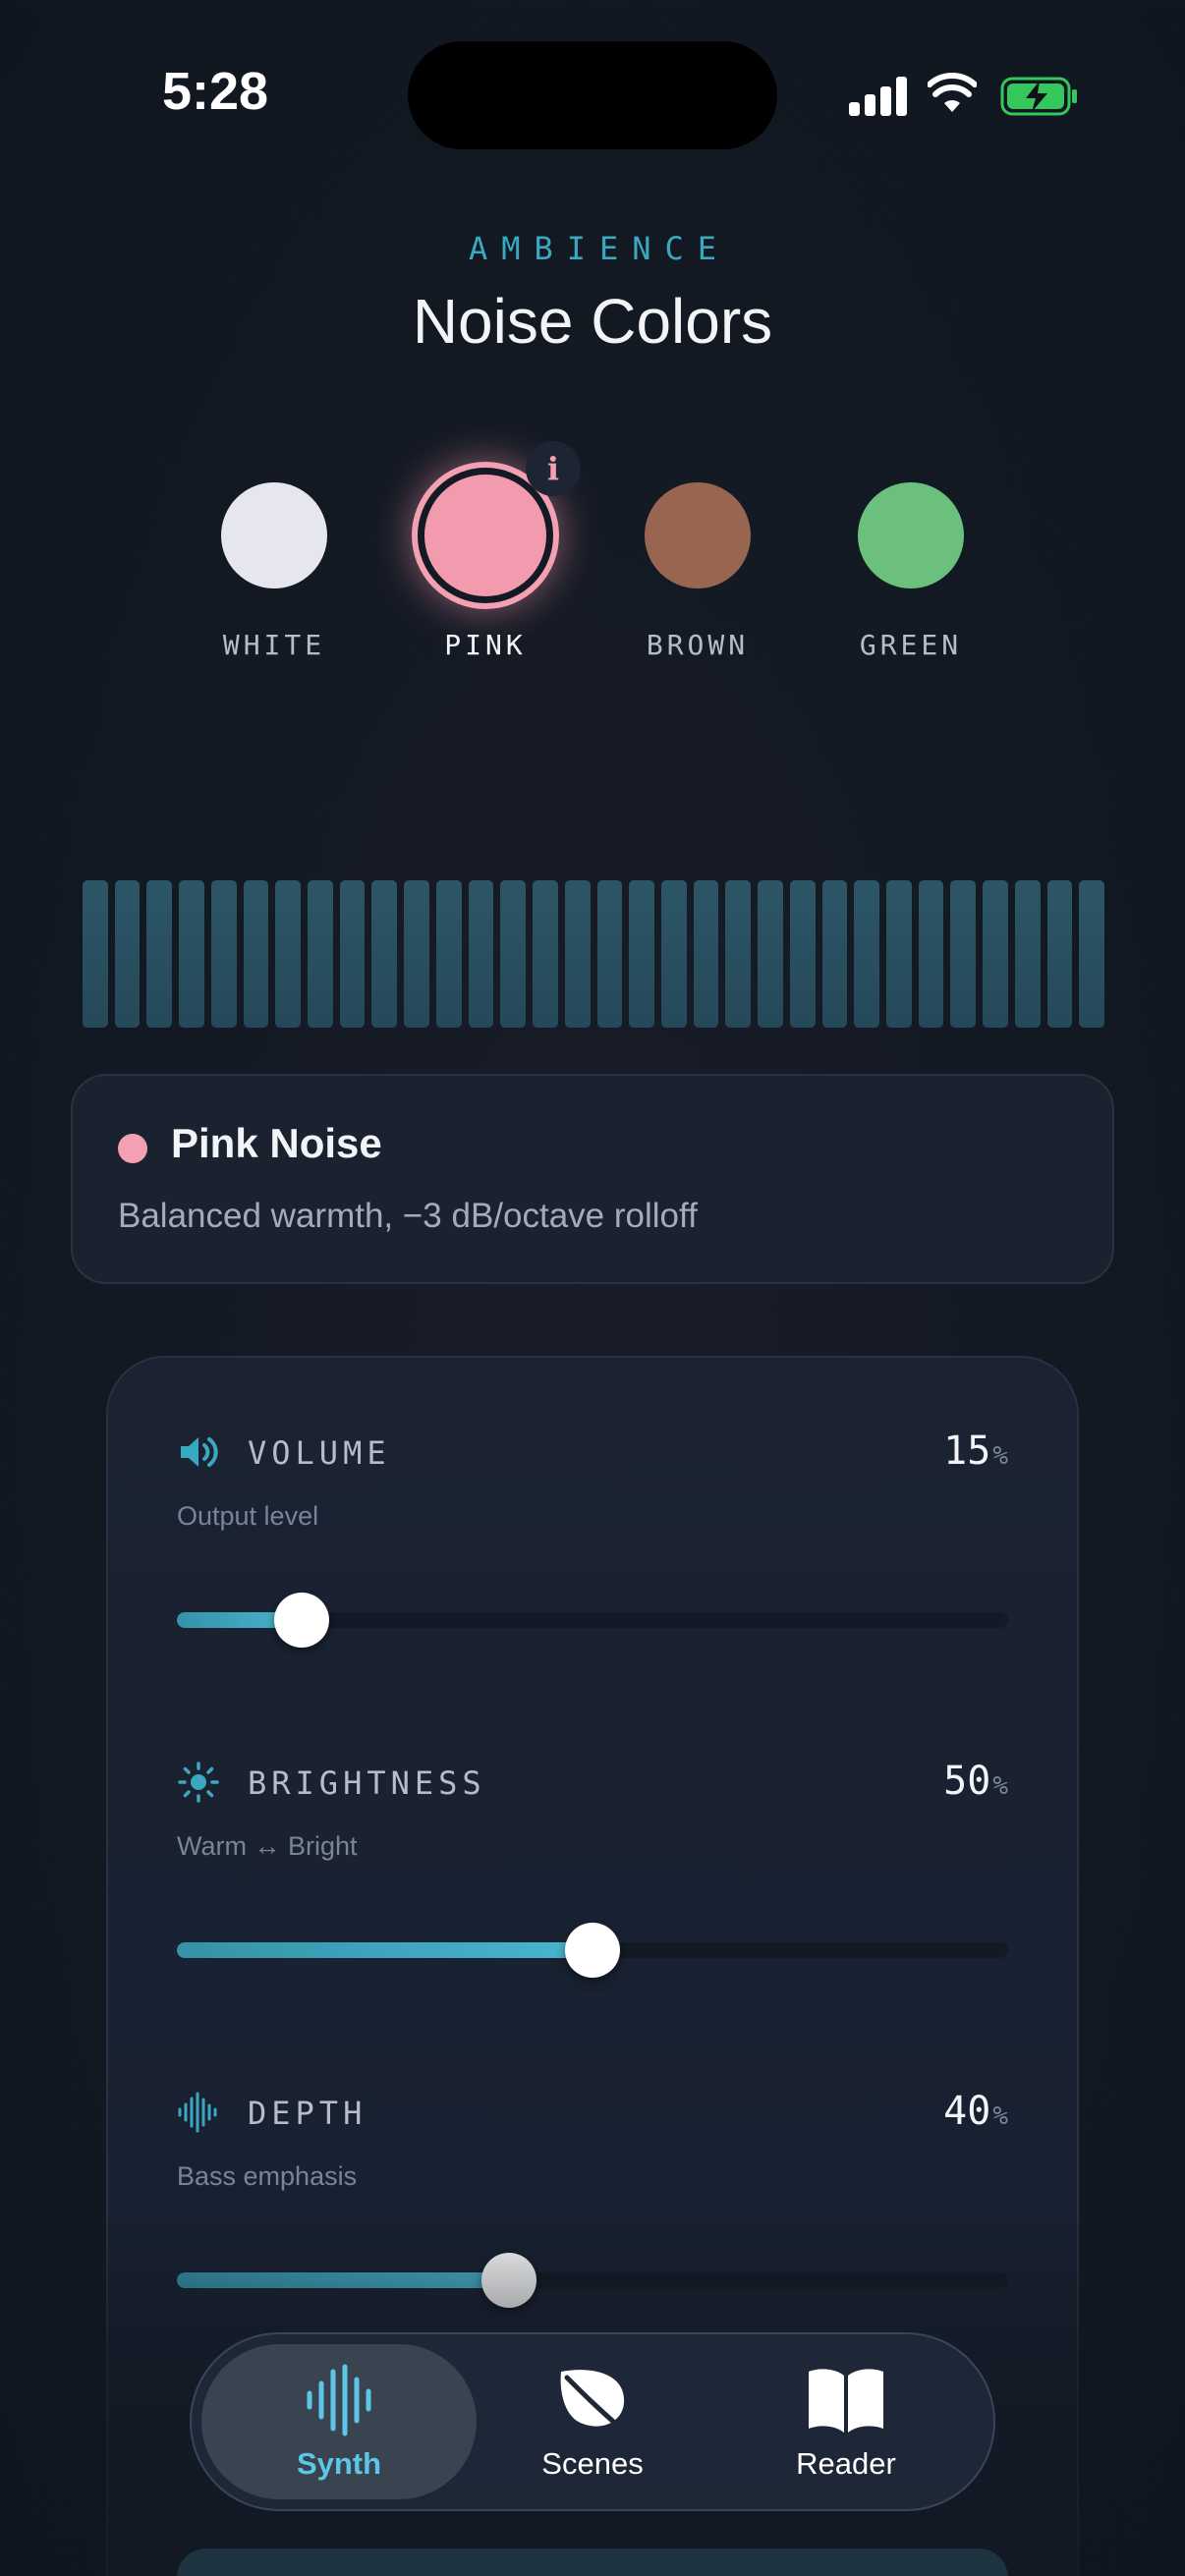 The width and height of the screenshot is (1185, 2576). What do you see at coordinates (698, 535) in the screenshot?
I see `swatch-brown` at bounding box center [698, 535].